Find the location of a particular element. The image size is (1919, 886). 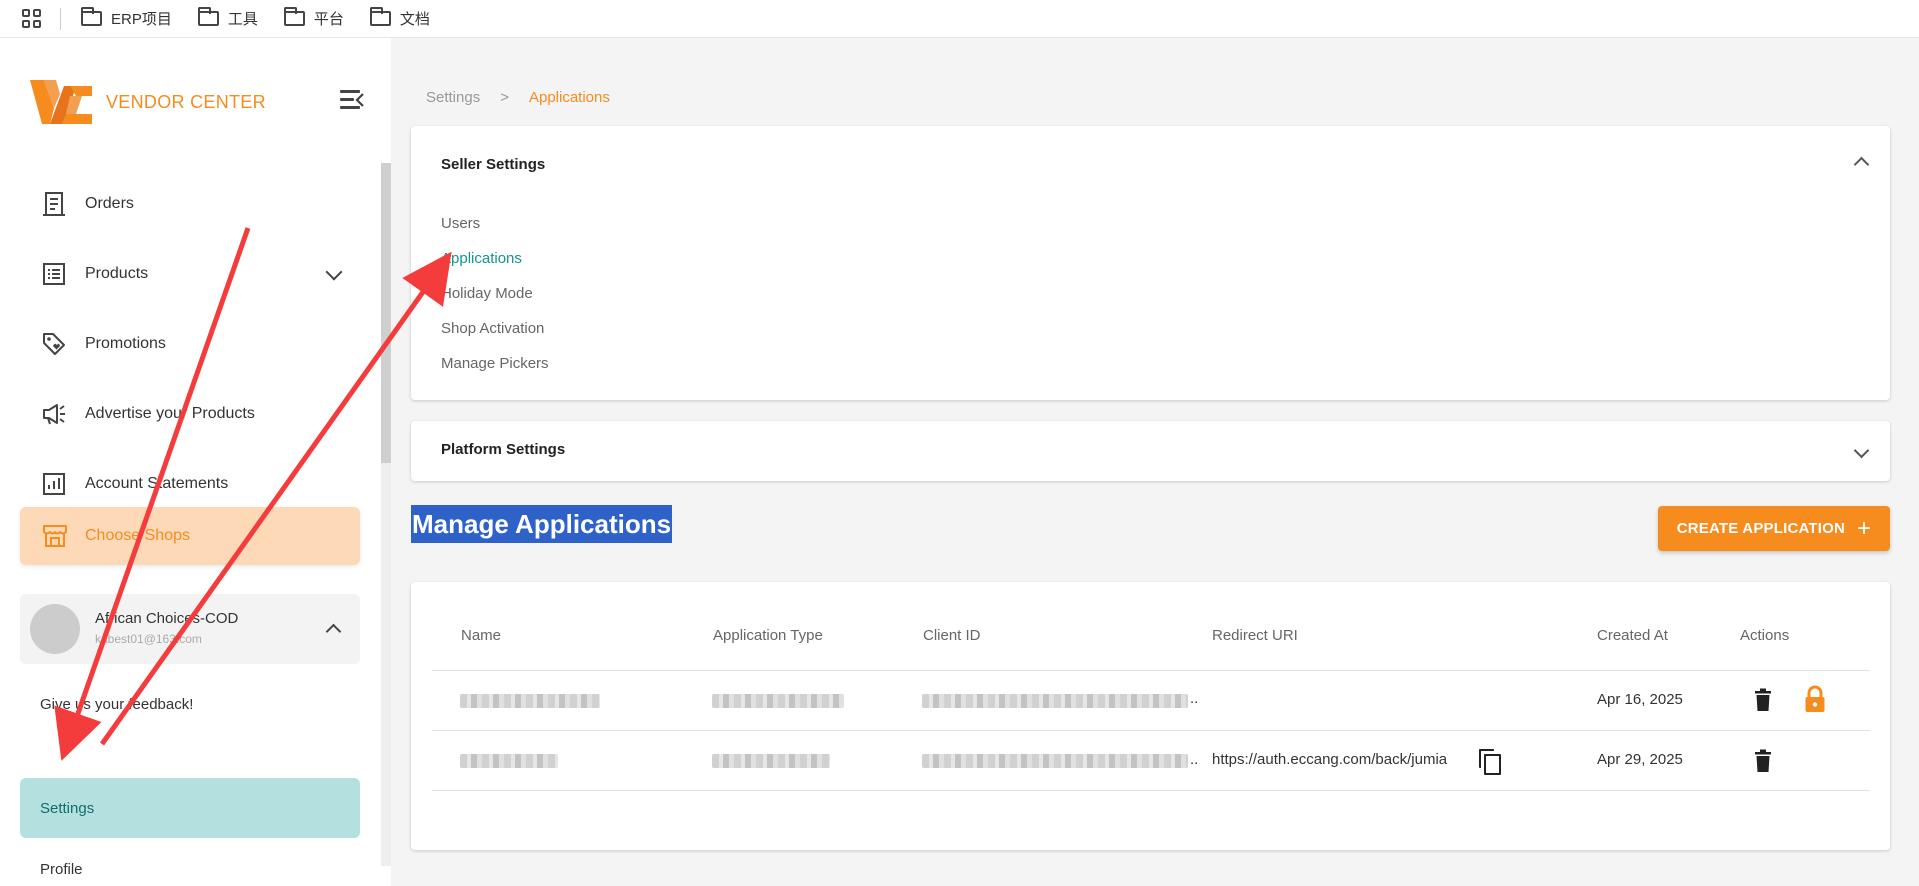

sidebar-scrollbar-thumb is located at coordinates (386, 313).